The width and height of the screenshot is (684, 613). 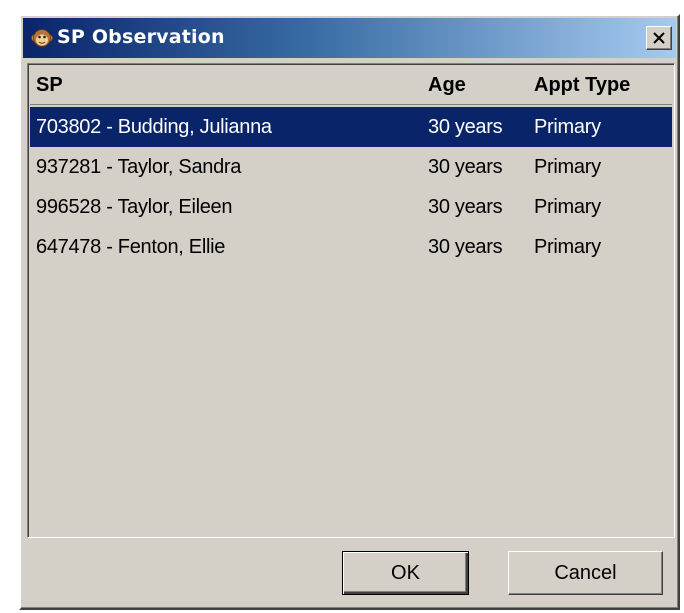 I want to click on list-header: SP Age Appt Type, so click(x=351, y=85).